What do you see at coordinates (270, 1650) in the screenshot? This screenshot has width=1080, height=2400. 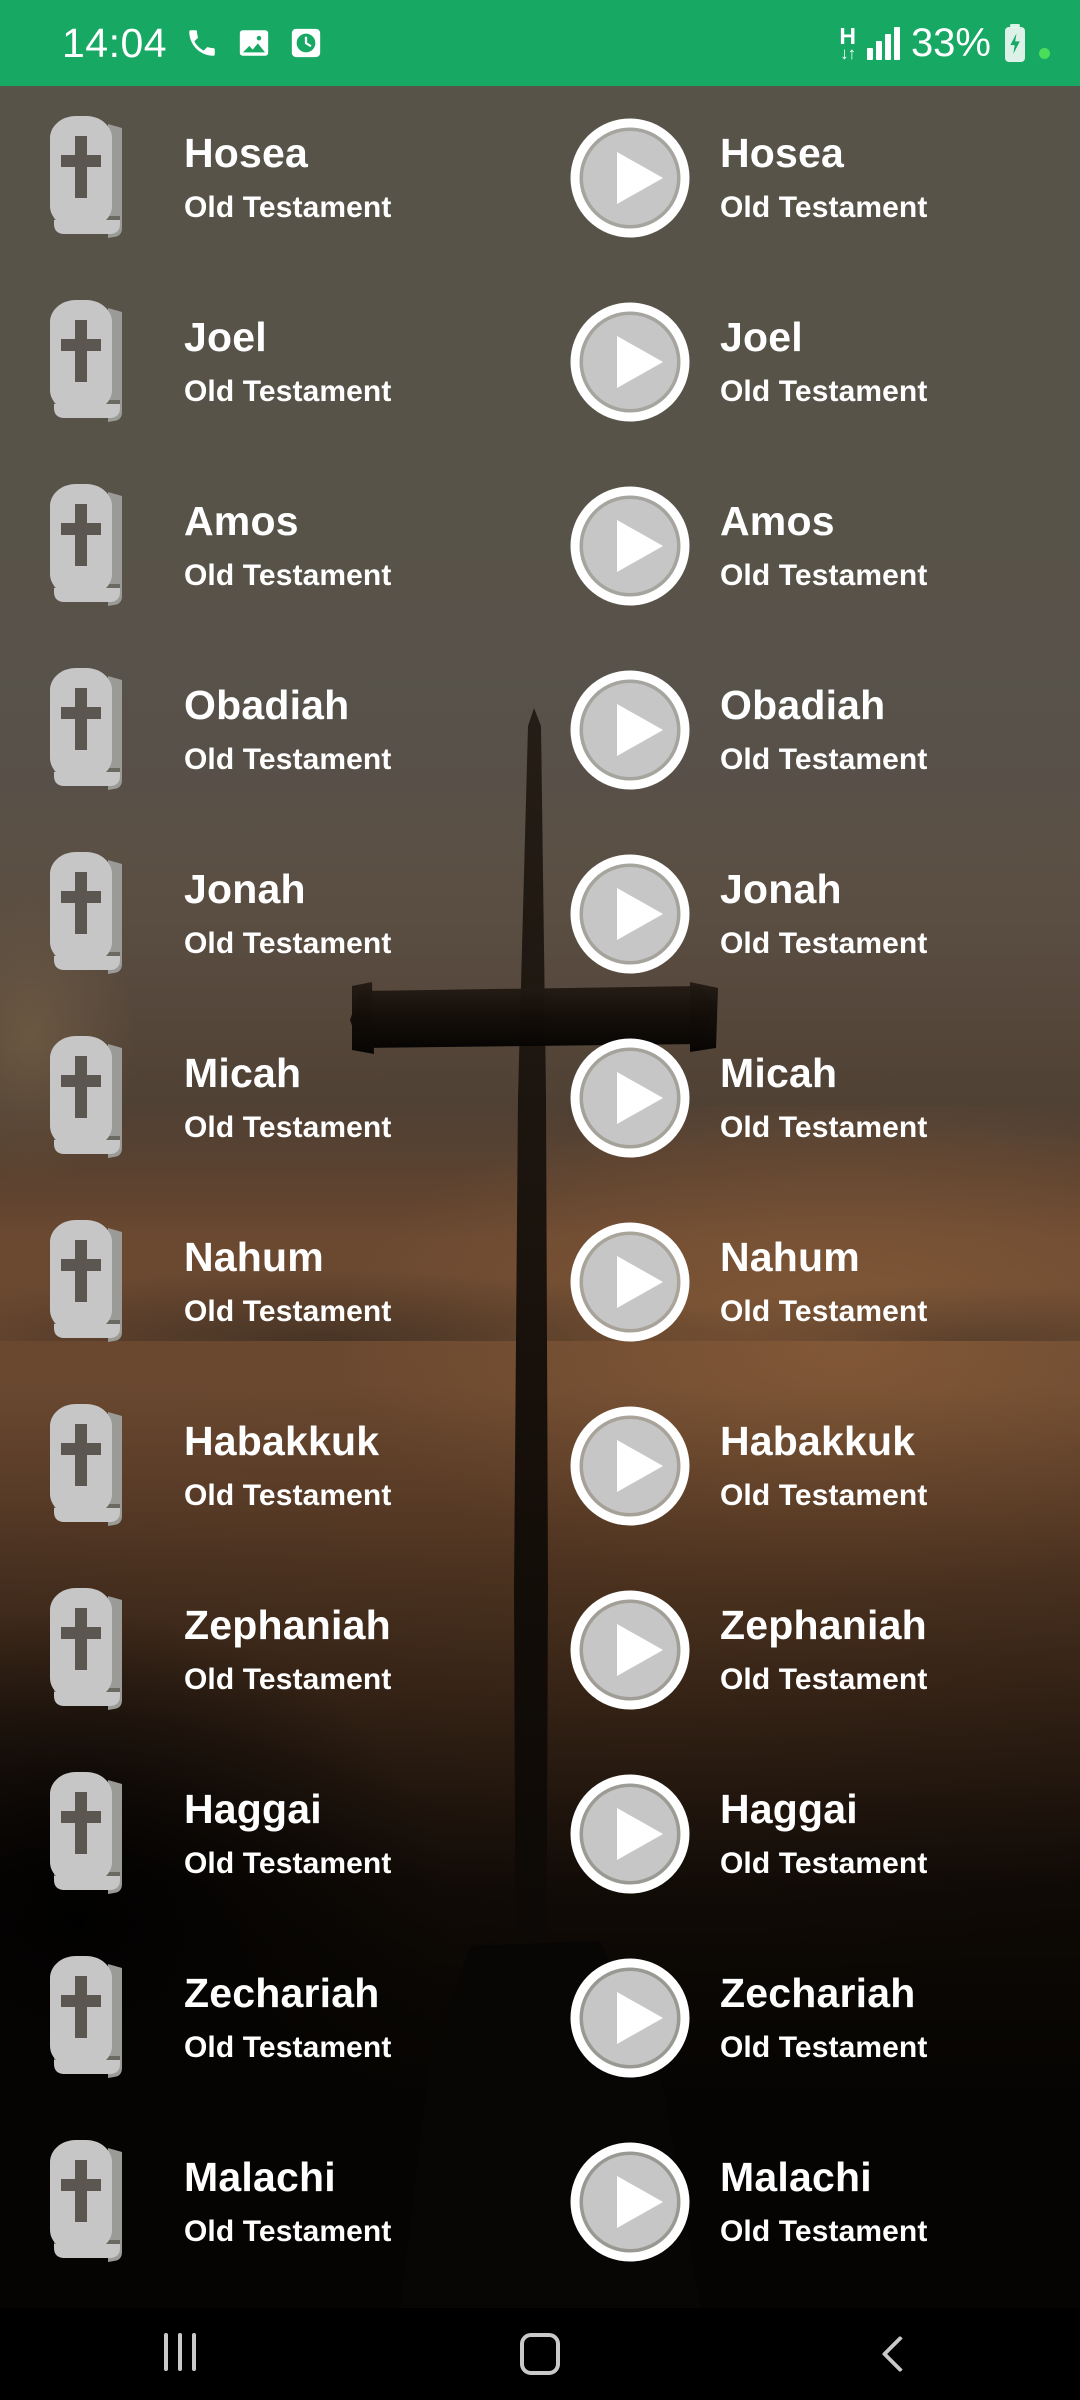 I see `book-read-item: Zephaniah Old Testament` at bounding box center [270, 1650].